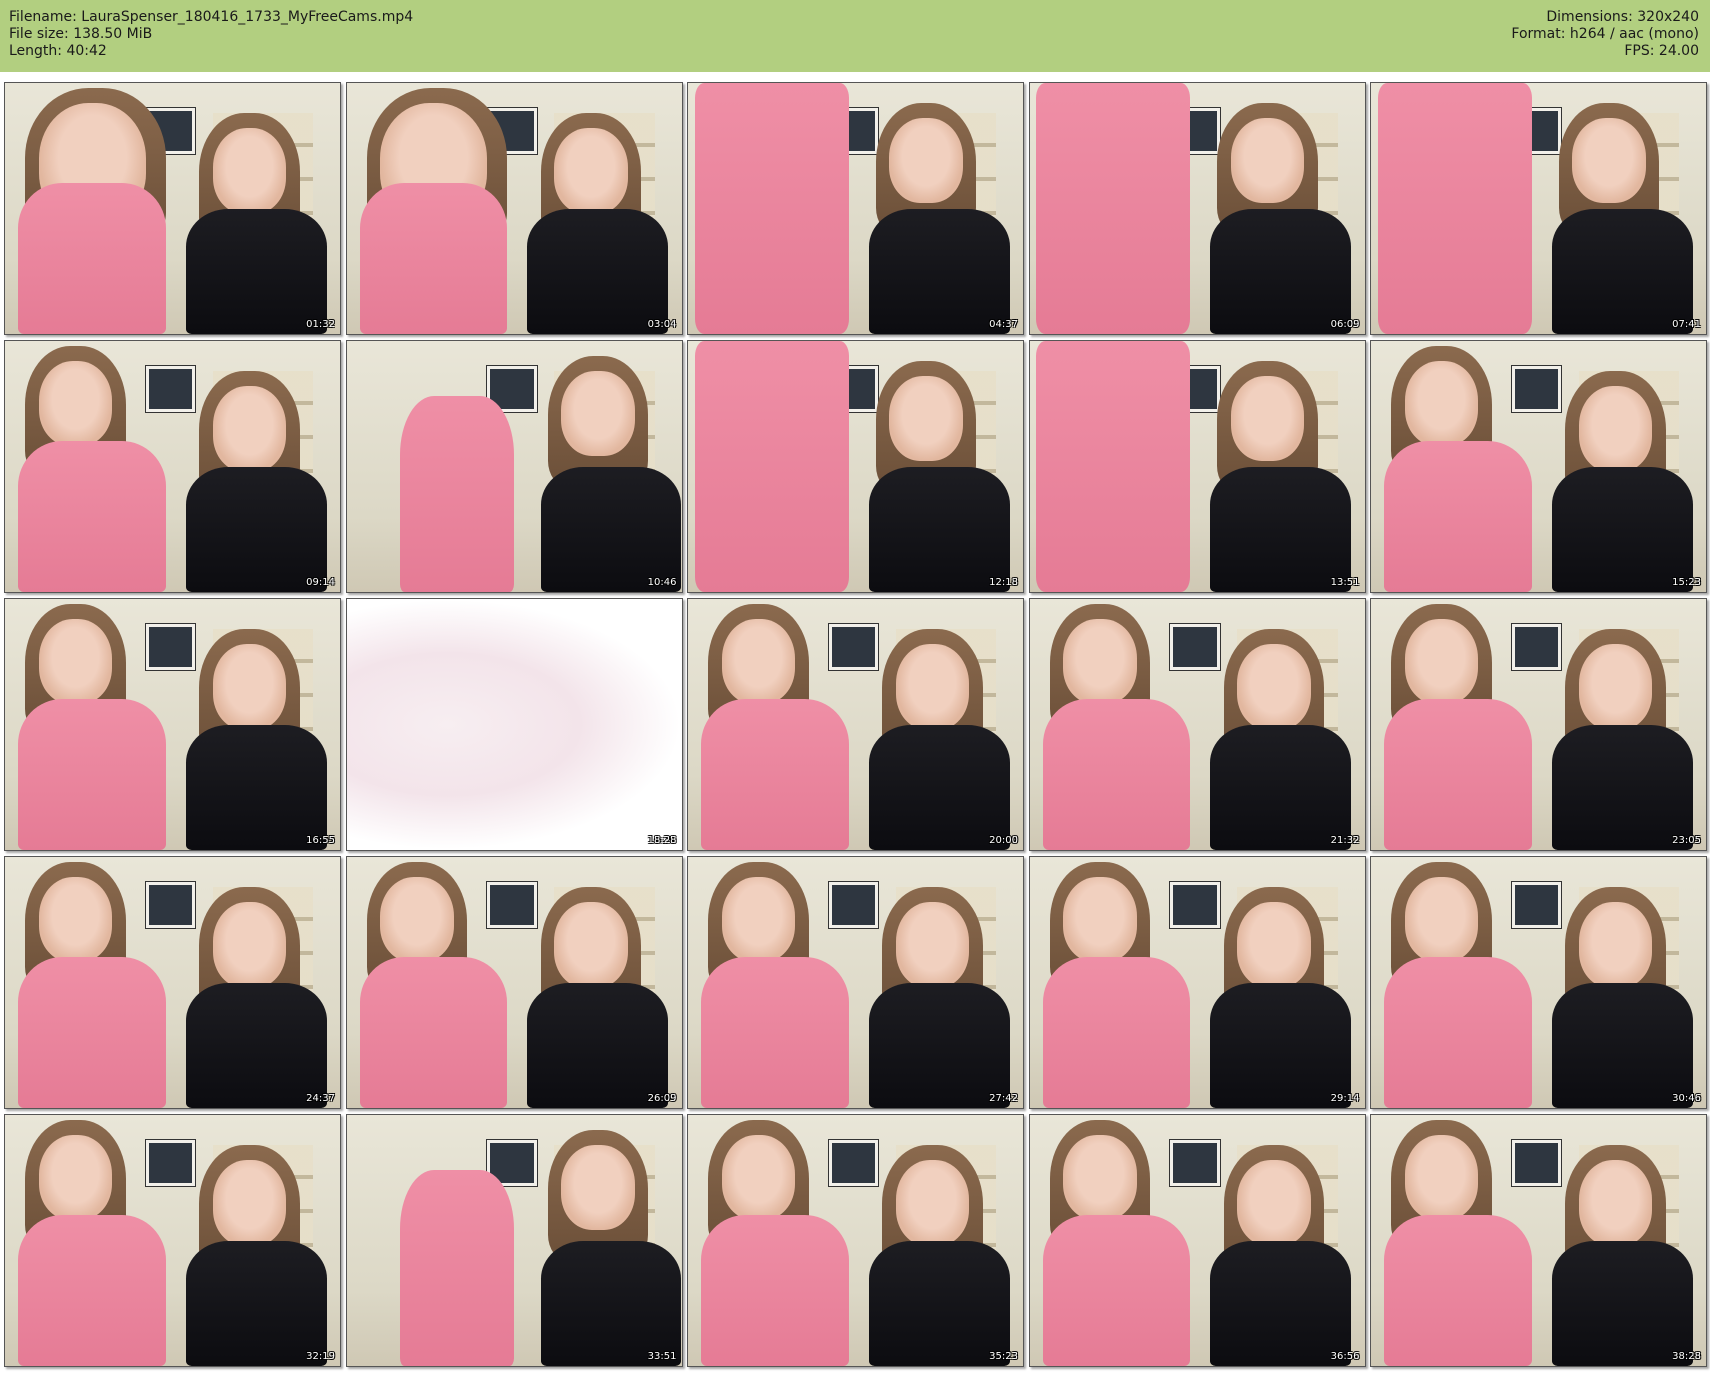  I want to click on thumbnail-timestamp: 10:46, so click(662, 582).